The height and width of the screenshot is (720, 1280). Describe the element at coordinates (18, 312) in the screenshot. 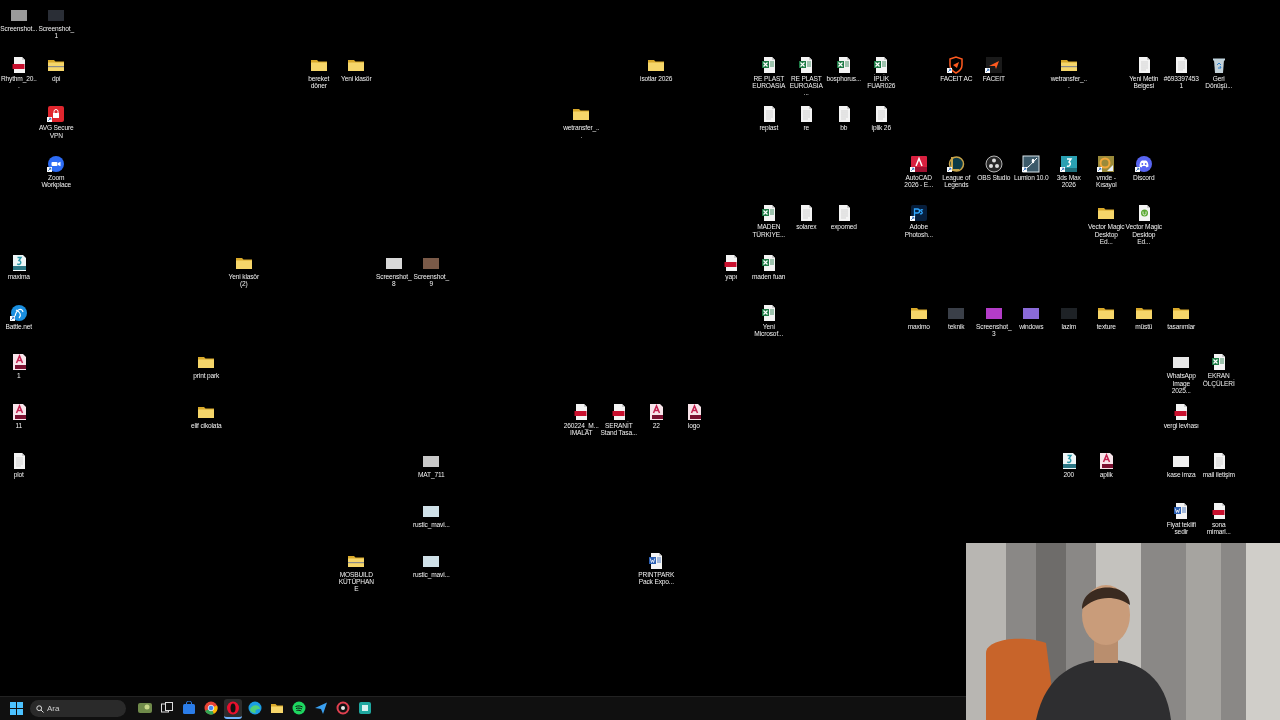

I see `swirl-app-icon` at that location.